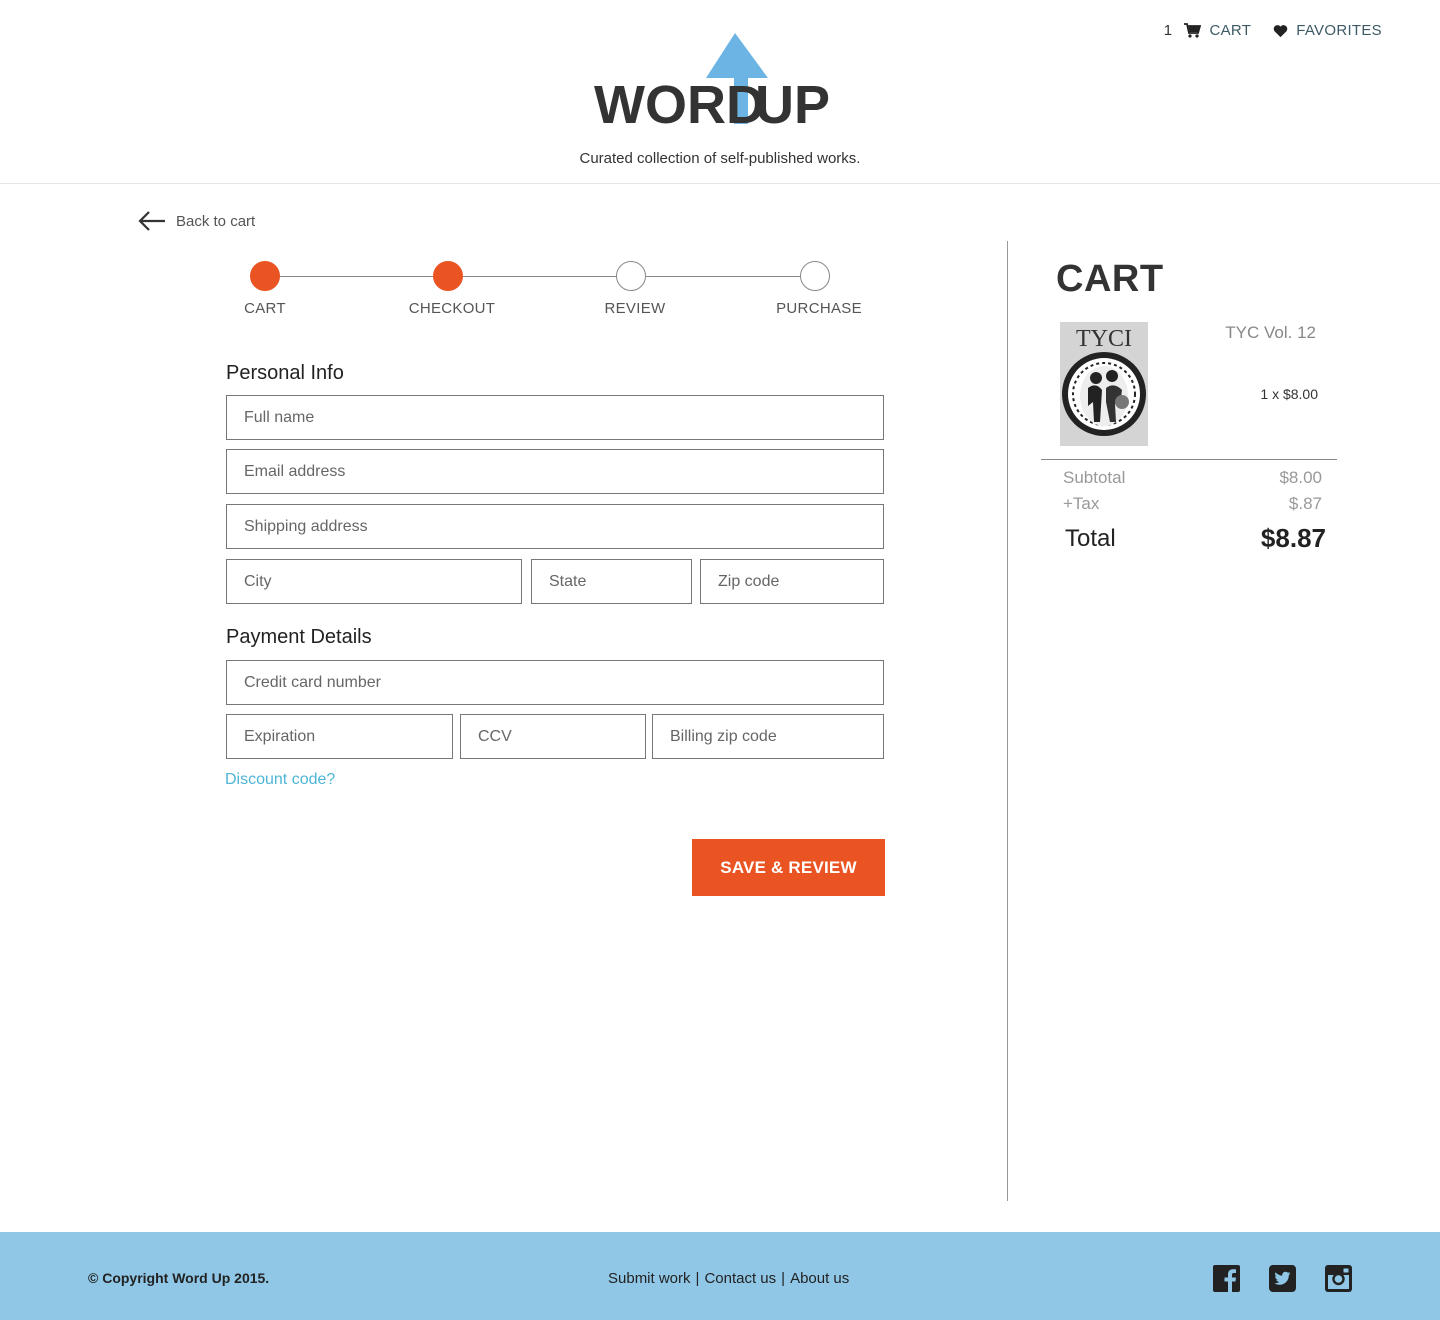 The height and width of the screenshot is (1320, 1440). Describe the element at coordinates (1090, 538) in the screenshot. I see `total-label: Total` at that location.